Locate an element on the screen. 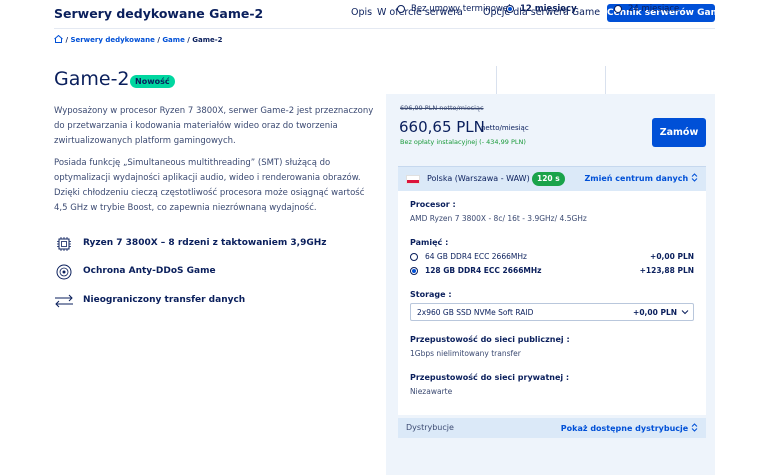 This screenshot has height=475, width=772. tab-label: 24 miesiące is located at coordinates (654, 9).